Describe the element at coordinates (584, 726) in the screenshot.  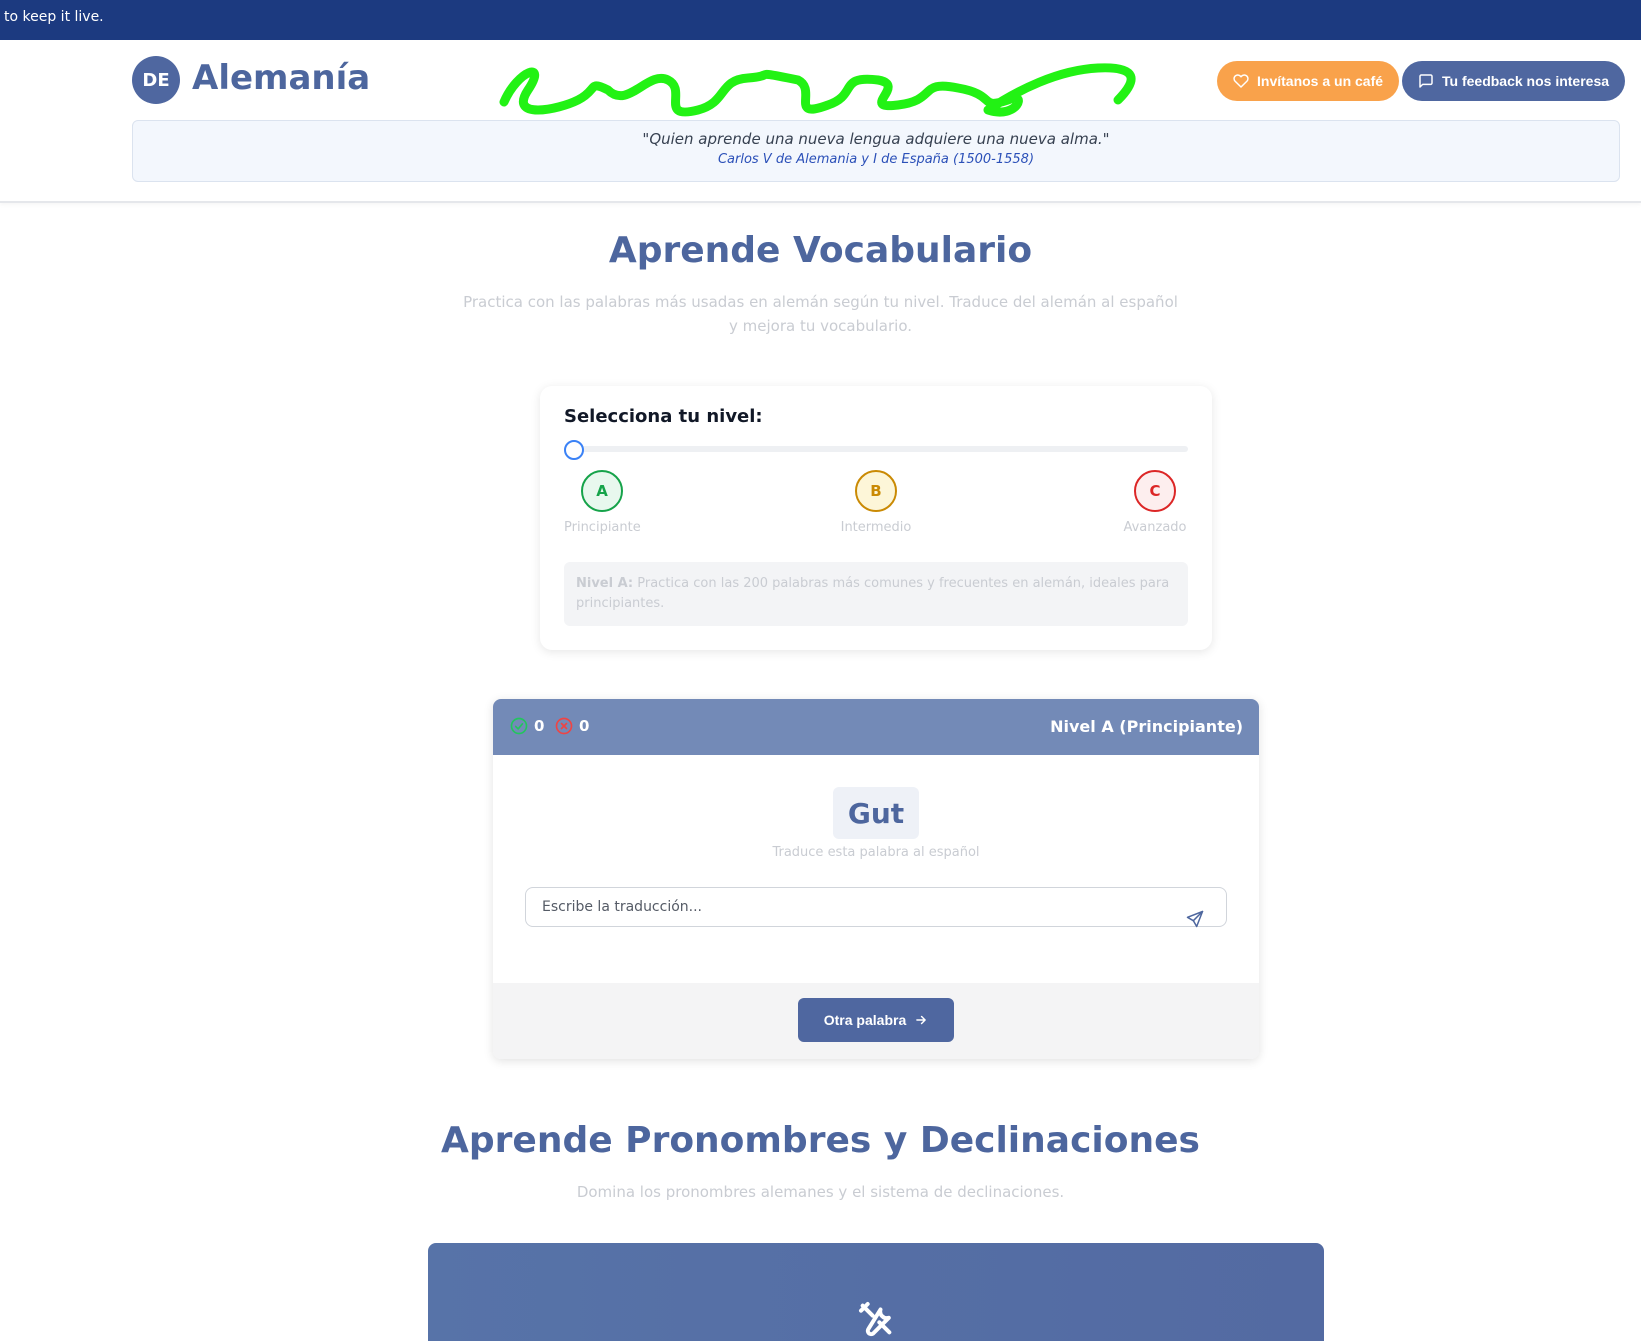
I see `wrong-count: 0` at that location.